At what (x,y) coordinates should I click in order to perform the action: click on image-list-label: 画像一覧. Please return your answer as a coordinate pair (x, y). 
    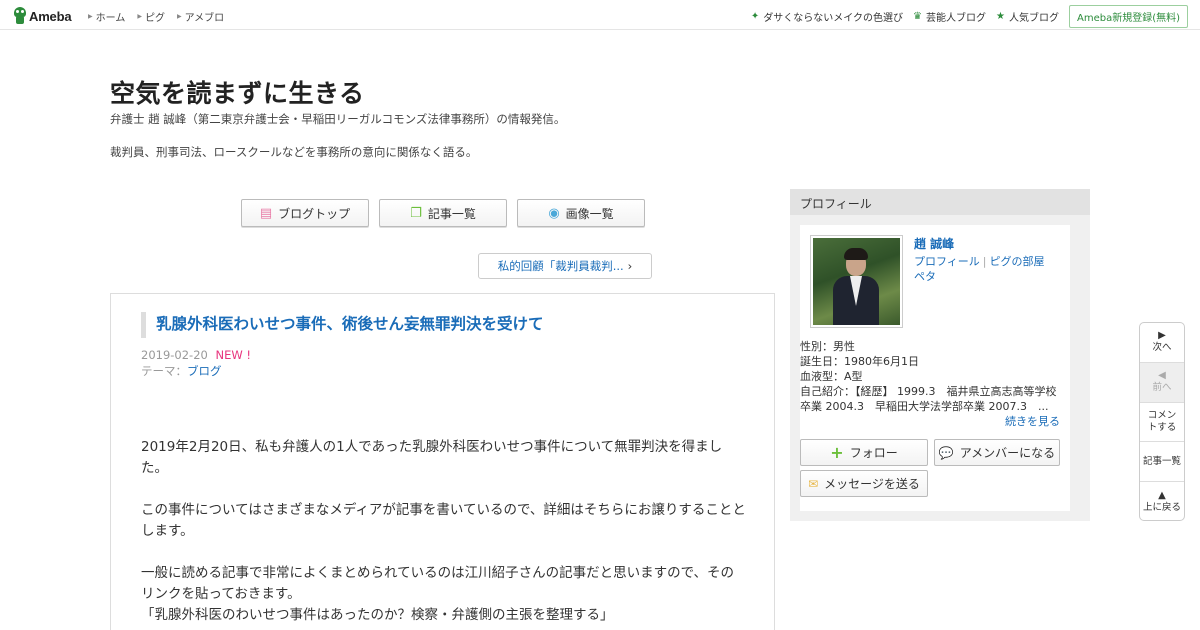
    Looking at the image, I should click on (589, 213).